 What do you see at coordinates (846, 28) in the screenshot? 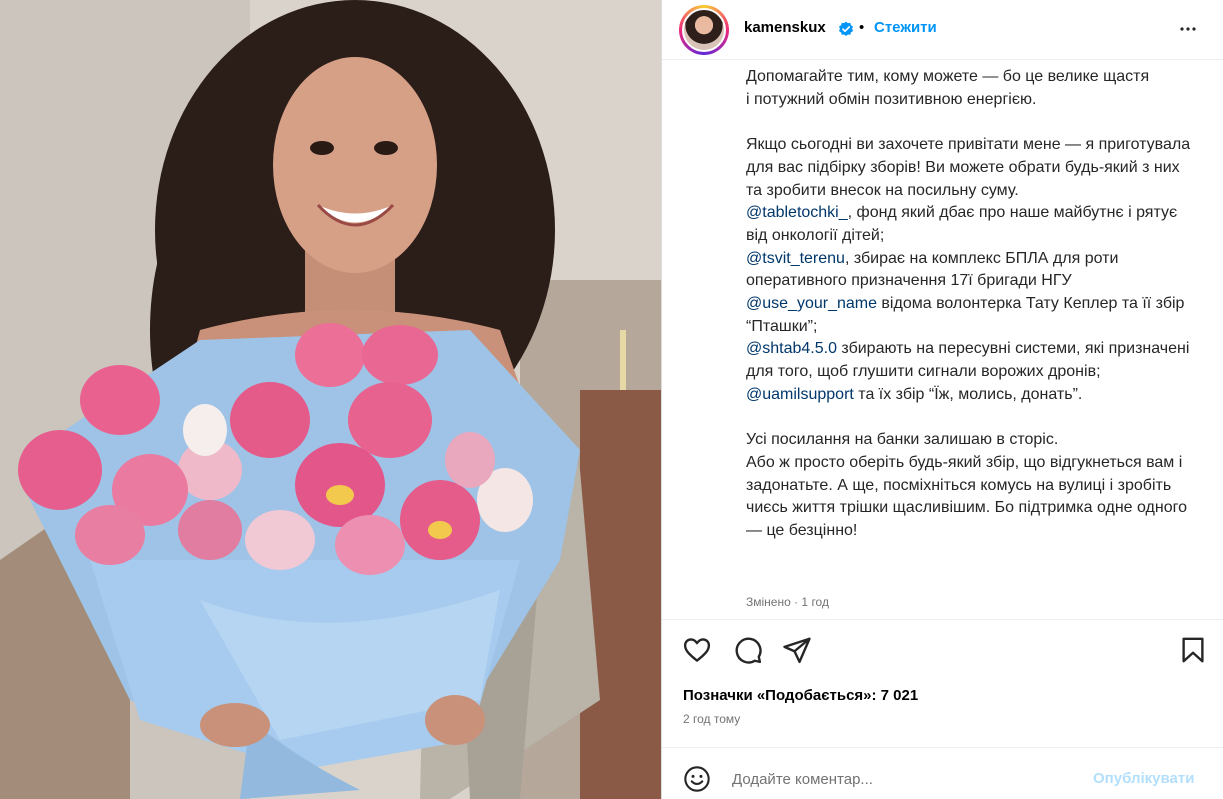
I see `verified-icon` at bounding box center [846, 28].